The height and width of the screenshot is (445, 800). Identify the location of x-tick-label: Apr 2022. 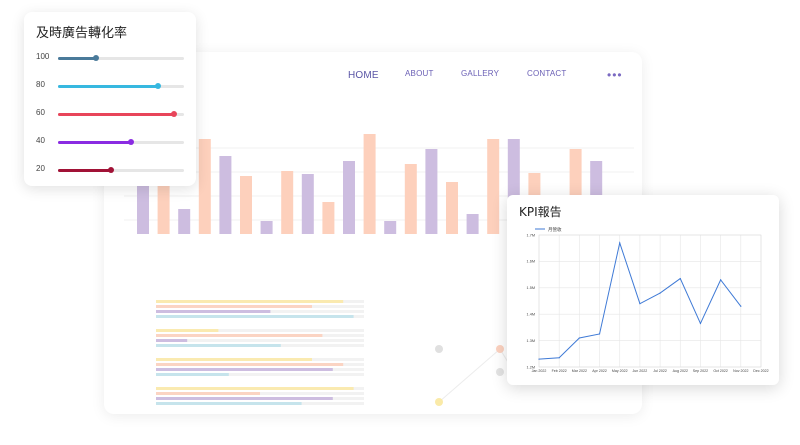
(599, 371).